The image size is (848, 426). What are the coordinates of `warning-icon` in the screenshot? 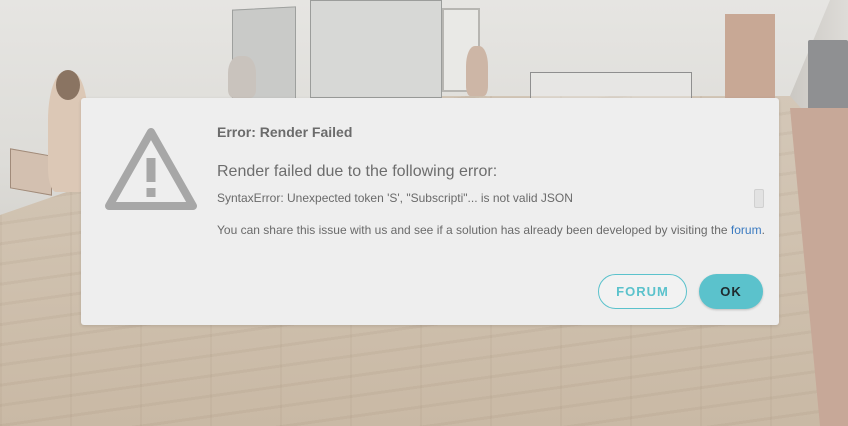 It's located at (151, 169).